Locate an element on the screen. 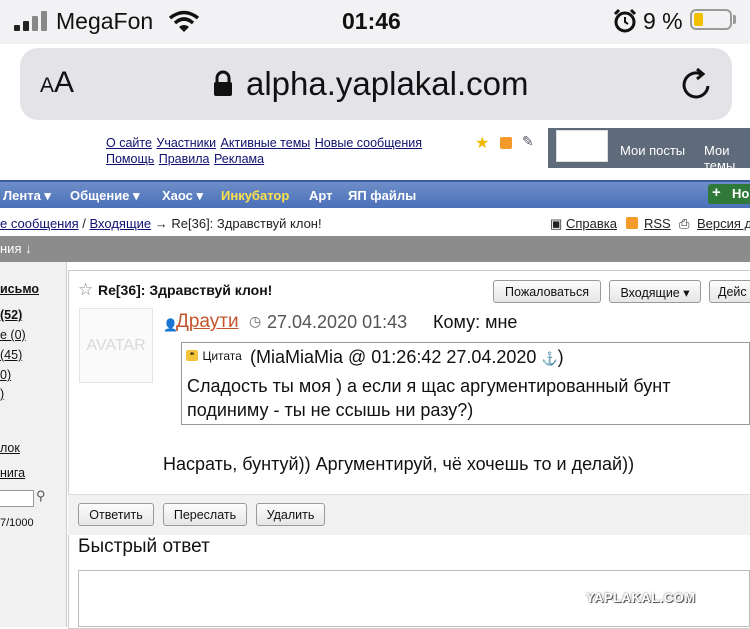 The image size is (750, 629). print-icon: ⎙ is located at coordinates (684, 223).